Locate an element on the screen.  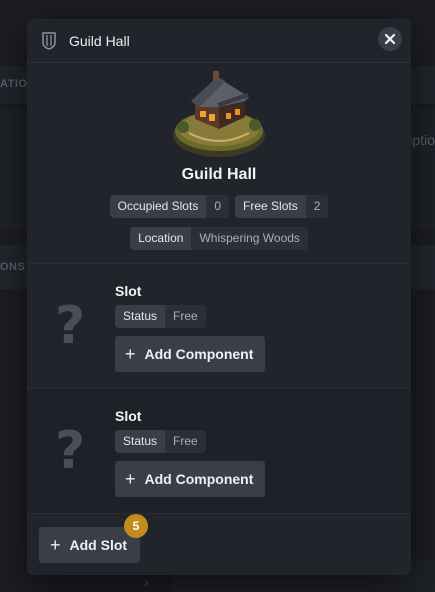
building-name: Guild Hall is located at coordinates (219, 174).